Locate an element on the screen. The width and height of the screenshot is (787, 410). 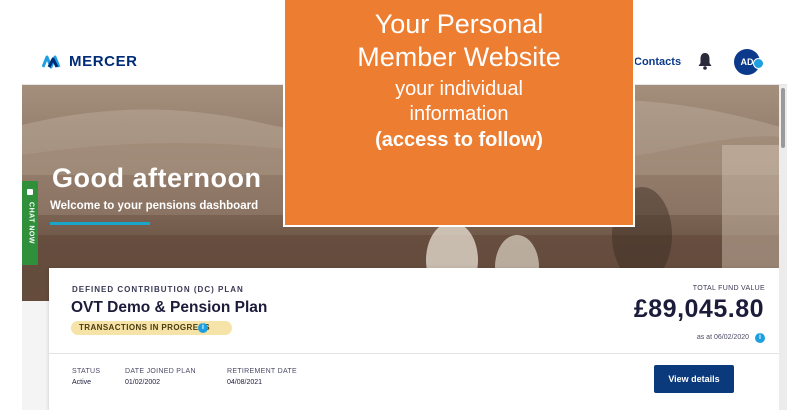
chat-icon is located at coordinates (30, 192).